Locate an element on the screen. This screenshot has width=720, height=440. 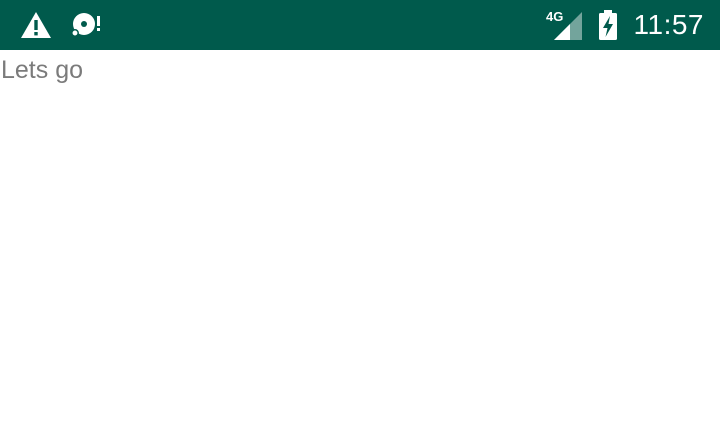
status-left-icons is located at coordinates (70, 25).